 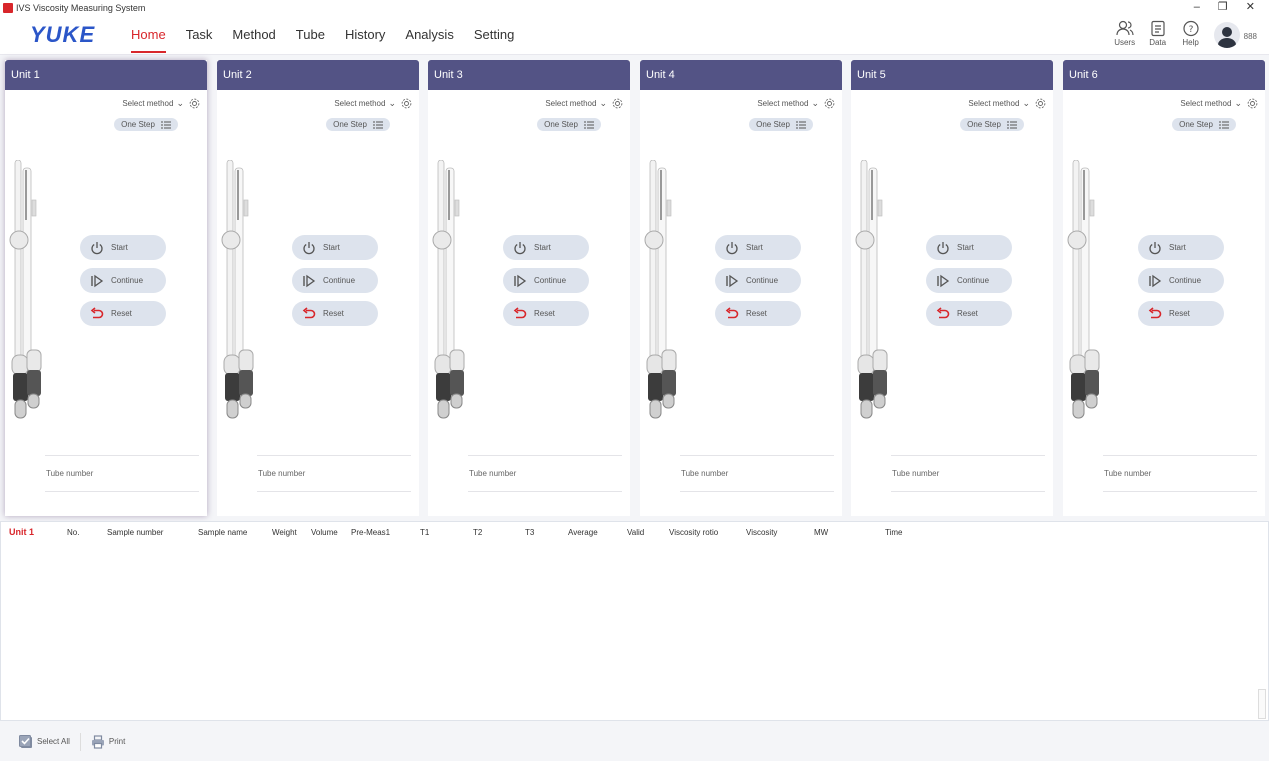 What do you see at coordinates (477, 532) in the screenshot?
I see `column-header: T2` at bounding box center [477, 532].